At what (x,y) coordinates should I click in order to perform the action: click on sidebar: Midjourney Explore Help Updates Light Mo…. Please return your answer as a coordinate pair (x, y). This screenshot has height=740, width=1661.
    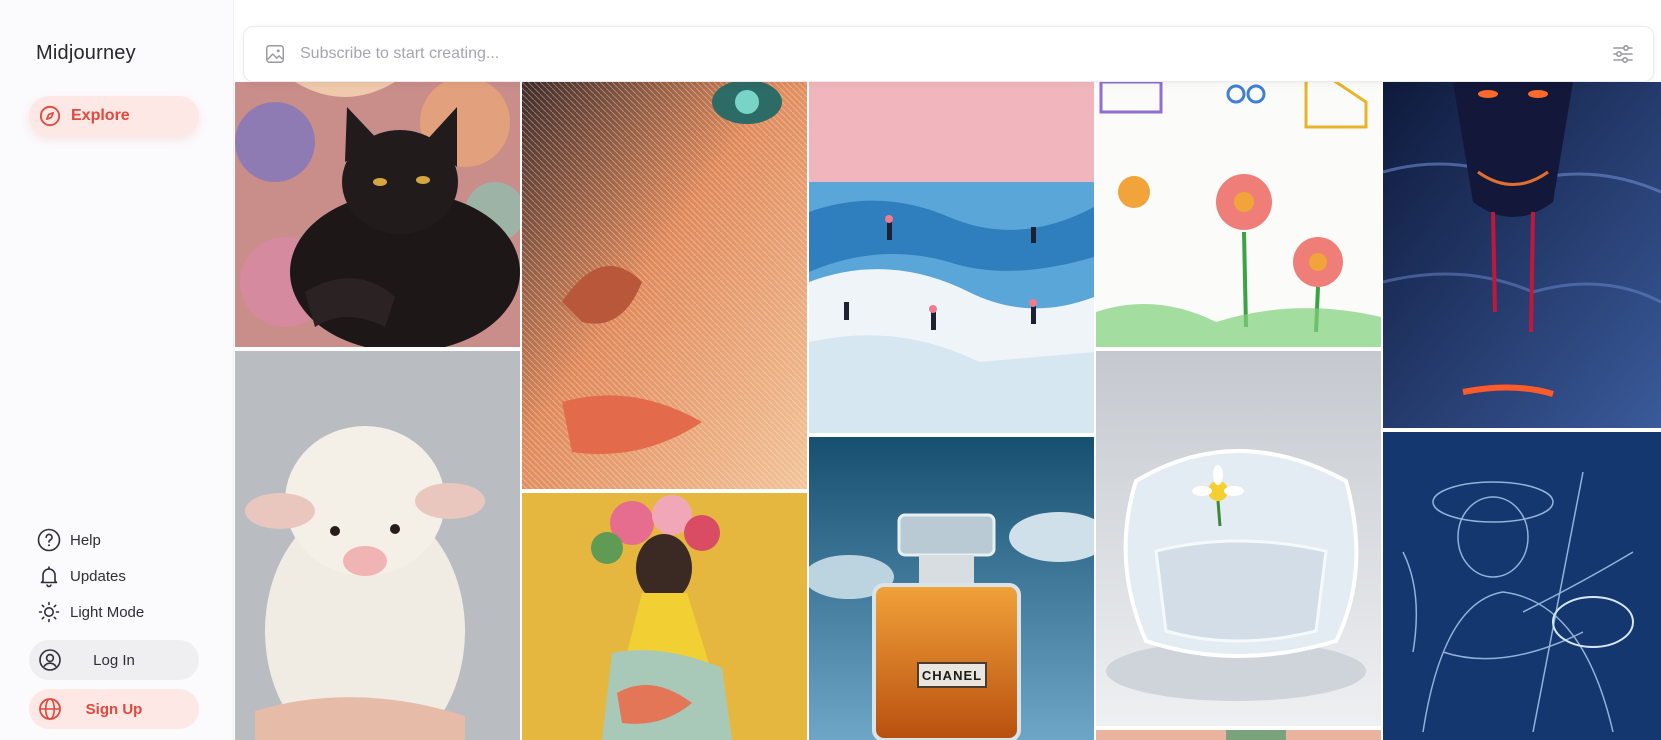
    Looking at the image, I should click on (117, 370).